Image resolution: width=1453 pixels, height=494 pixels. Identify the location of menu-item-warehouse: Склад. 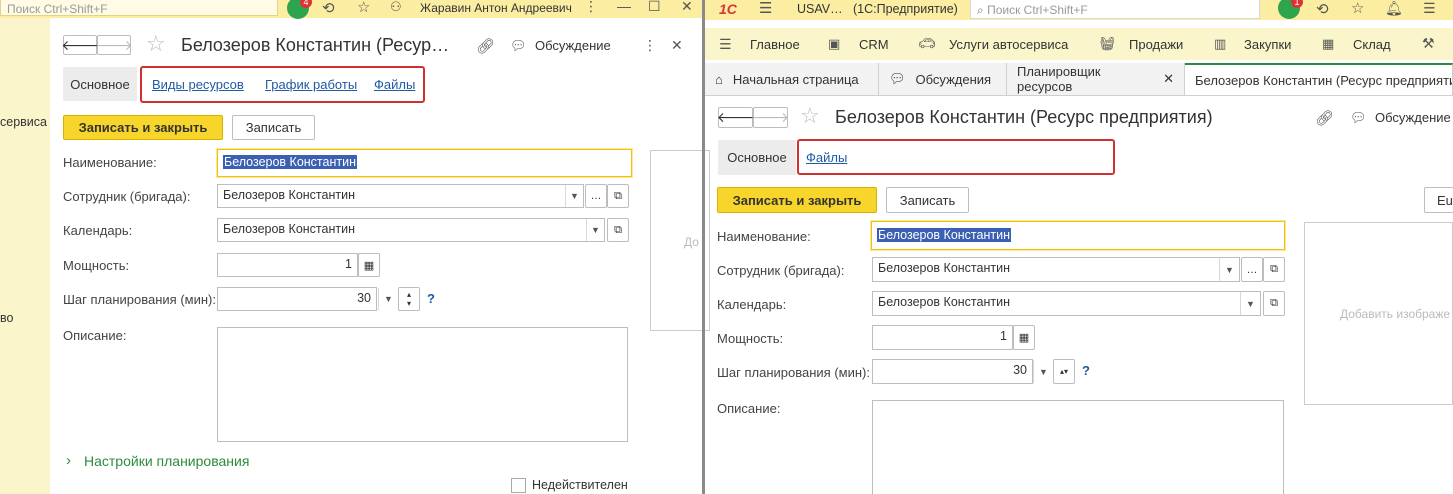
(1372, 44).